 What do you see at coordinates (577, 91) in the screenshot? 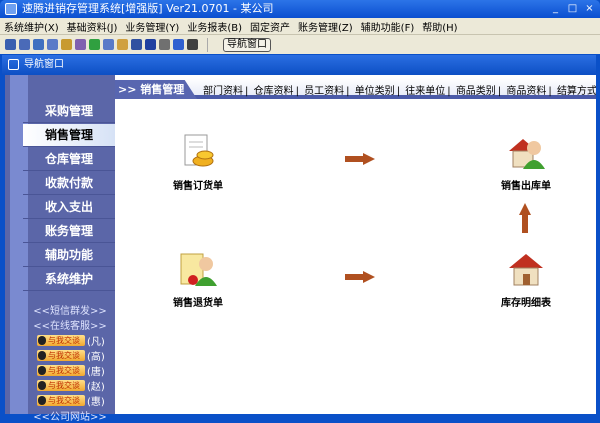
I see `link-settlement: 结算方式` at bounding box center [577, 91].